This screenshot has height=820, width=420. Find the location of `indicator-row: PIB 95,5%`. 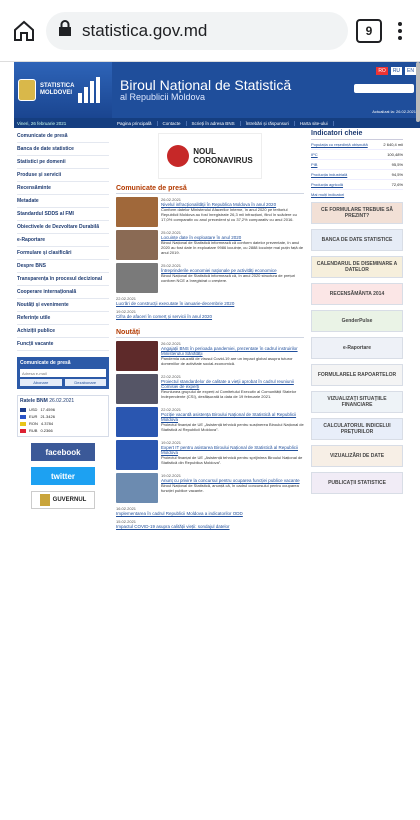

indicator-row: PIB 95,5% is located at coordinates (357, 165).